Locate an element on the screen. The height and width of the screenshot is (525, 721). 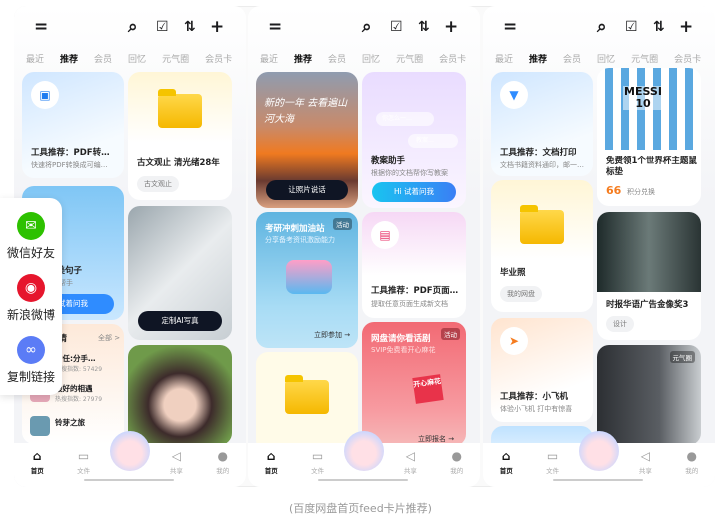
card-subtitle: 分享备考资讯激励能力 is located at coordinates (300, 240).